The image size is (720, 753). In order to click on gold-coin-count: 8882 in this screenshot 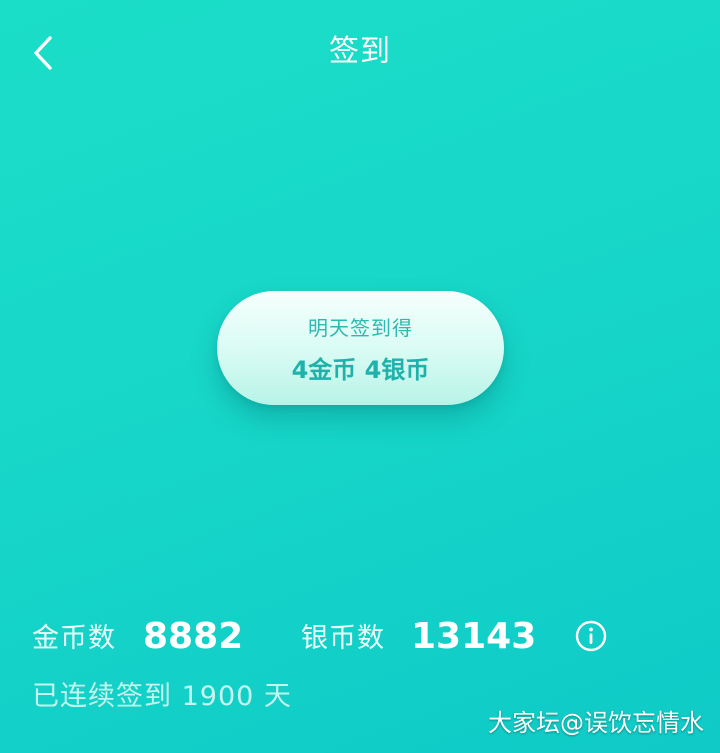, I will do `click(193, 636)`.